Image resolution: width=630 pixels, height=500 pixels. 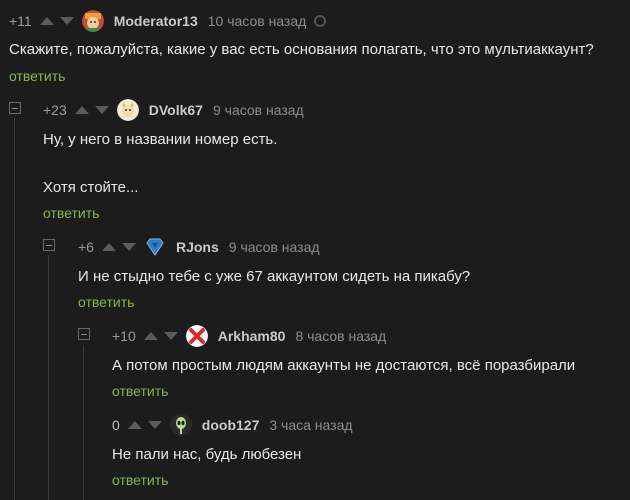 I want to click on comment-username: DVolk67, so click(x=176, y=110).